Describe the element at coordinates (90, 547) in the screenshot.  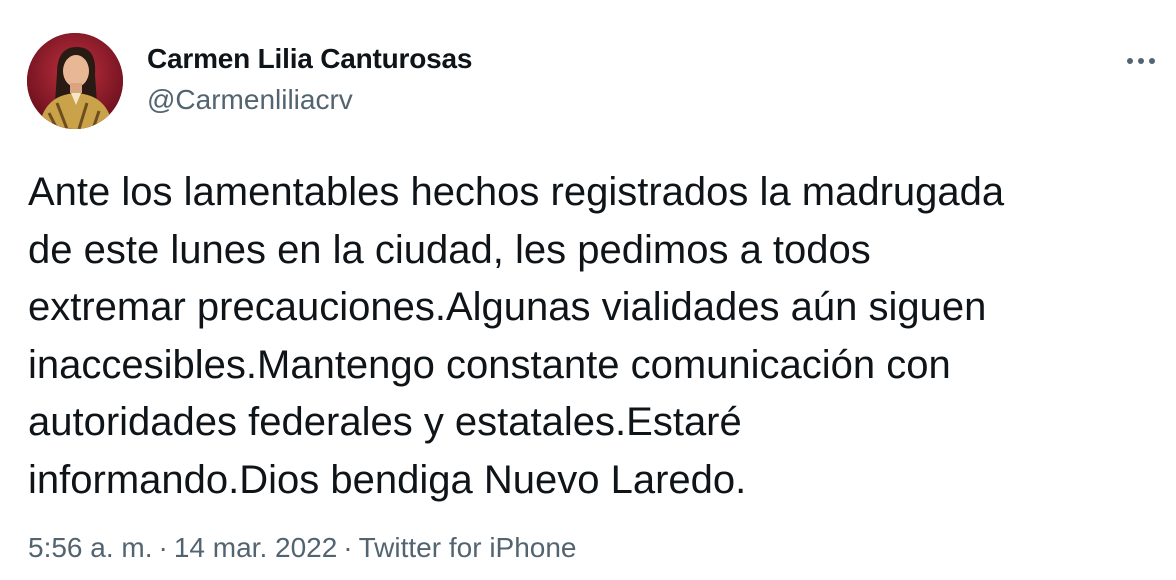
I see `tweet-time-link: 5:56 a. m.` at that location.